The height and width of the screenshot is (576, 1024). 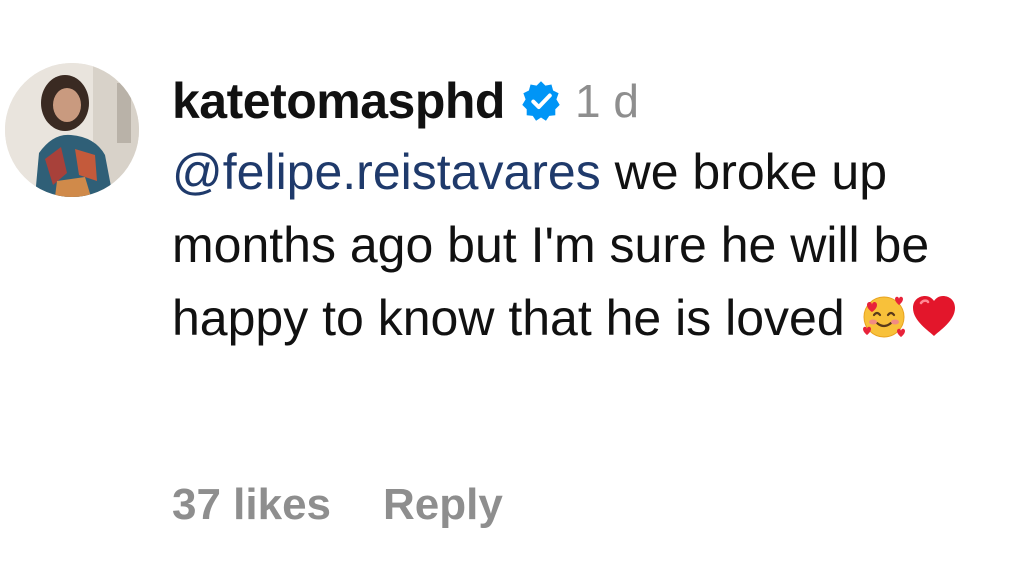 I want to click on avatar, so click(x=72, y=130).